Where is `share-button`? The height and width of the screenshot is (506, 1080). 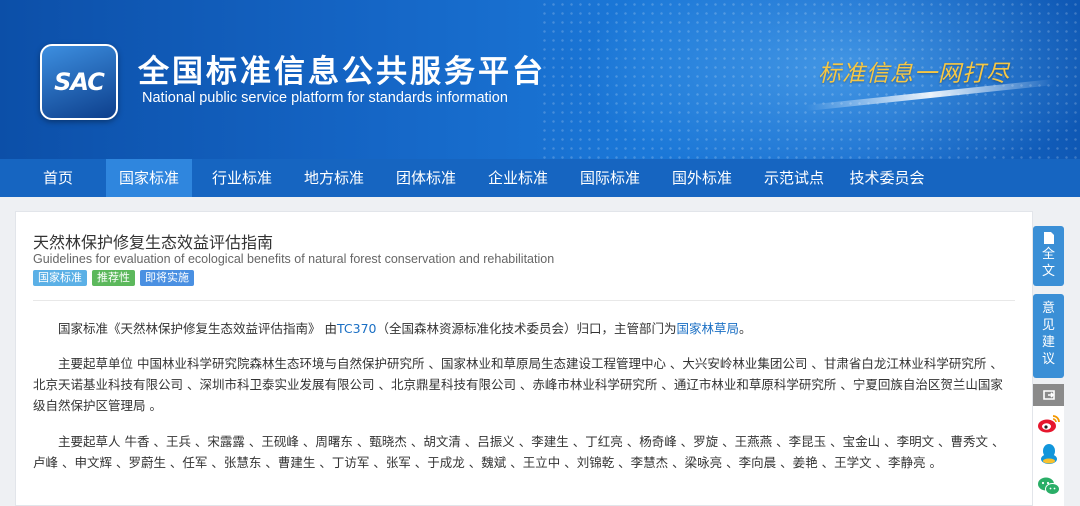
share-button is located at coordinates (1048, 395).